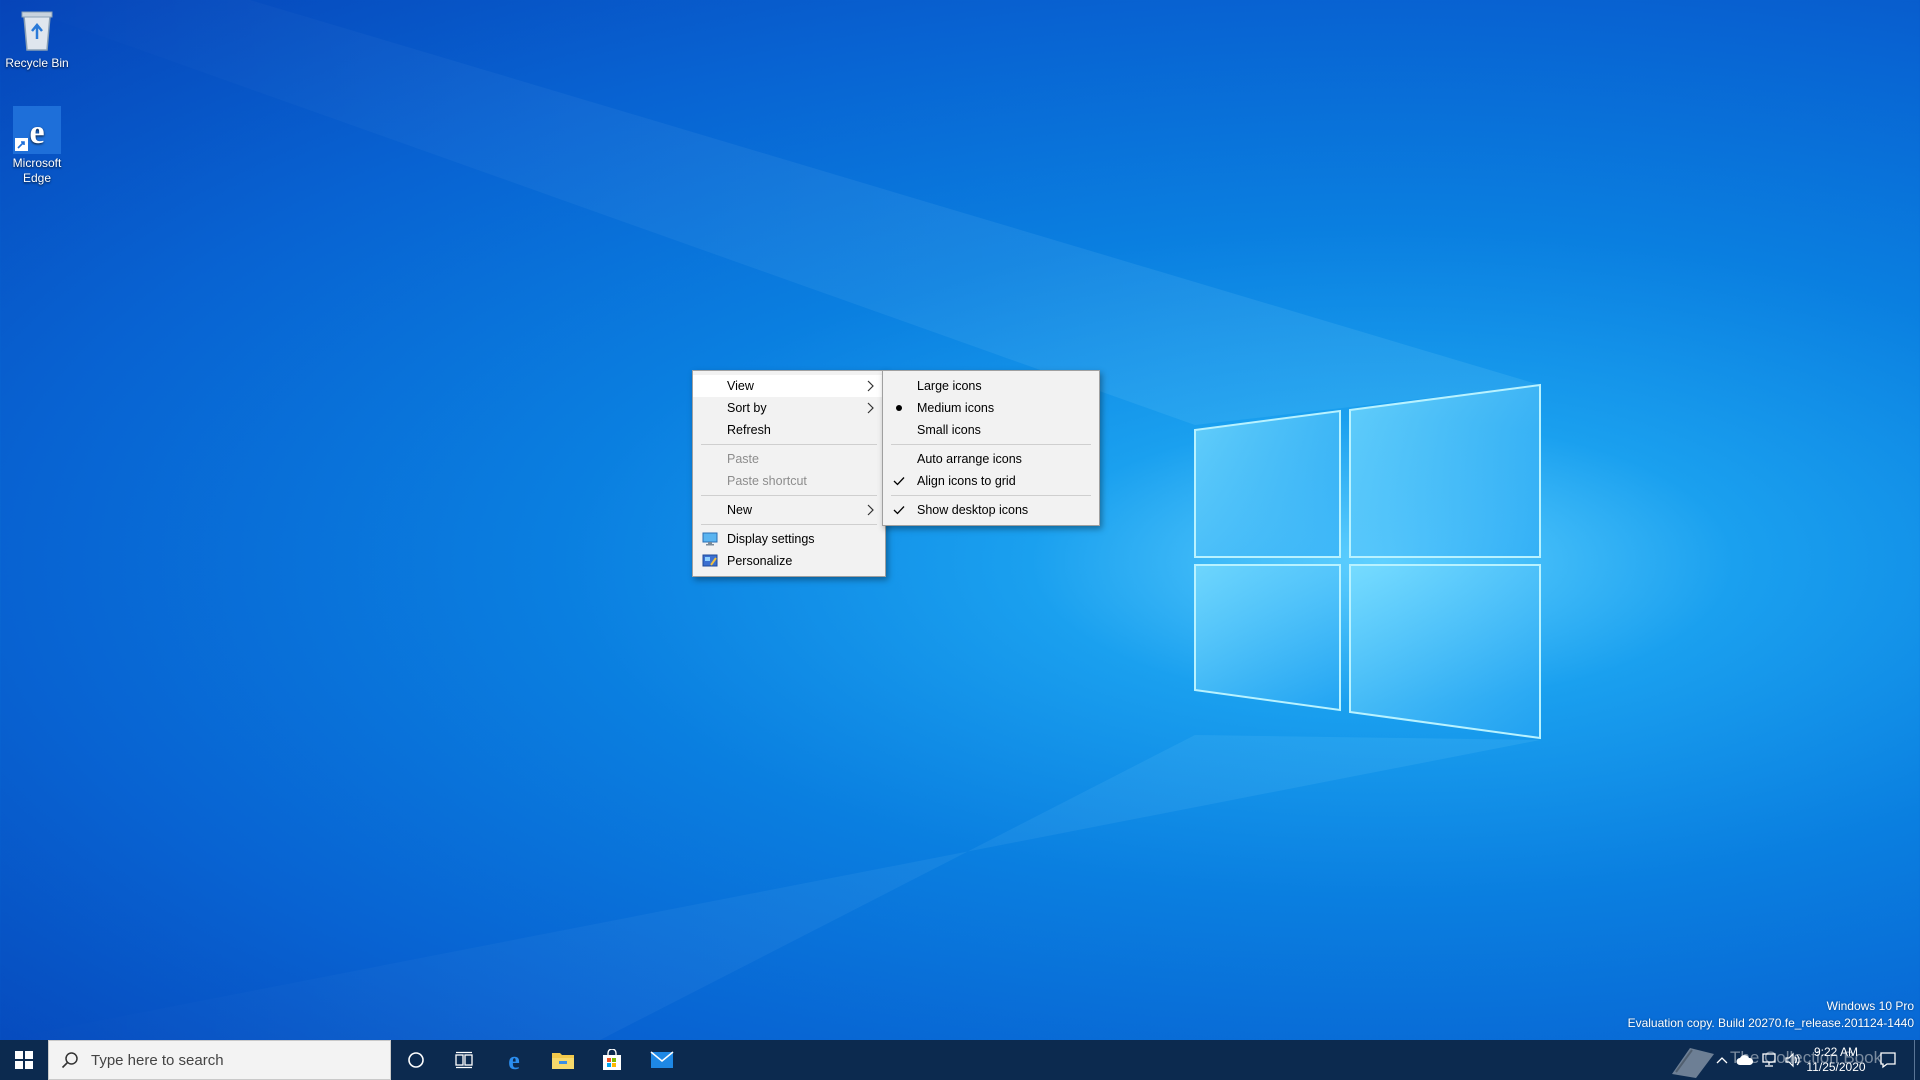 The width and height of the screenshot is (1920, 1080). Describe the element at coordinates (949, 430) in the screenshot. I see `menu-item-label: Small icons` at that location.